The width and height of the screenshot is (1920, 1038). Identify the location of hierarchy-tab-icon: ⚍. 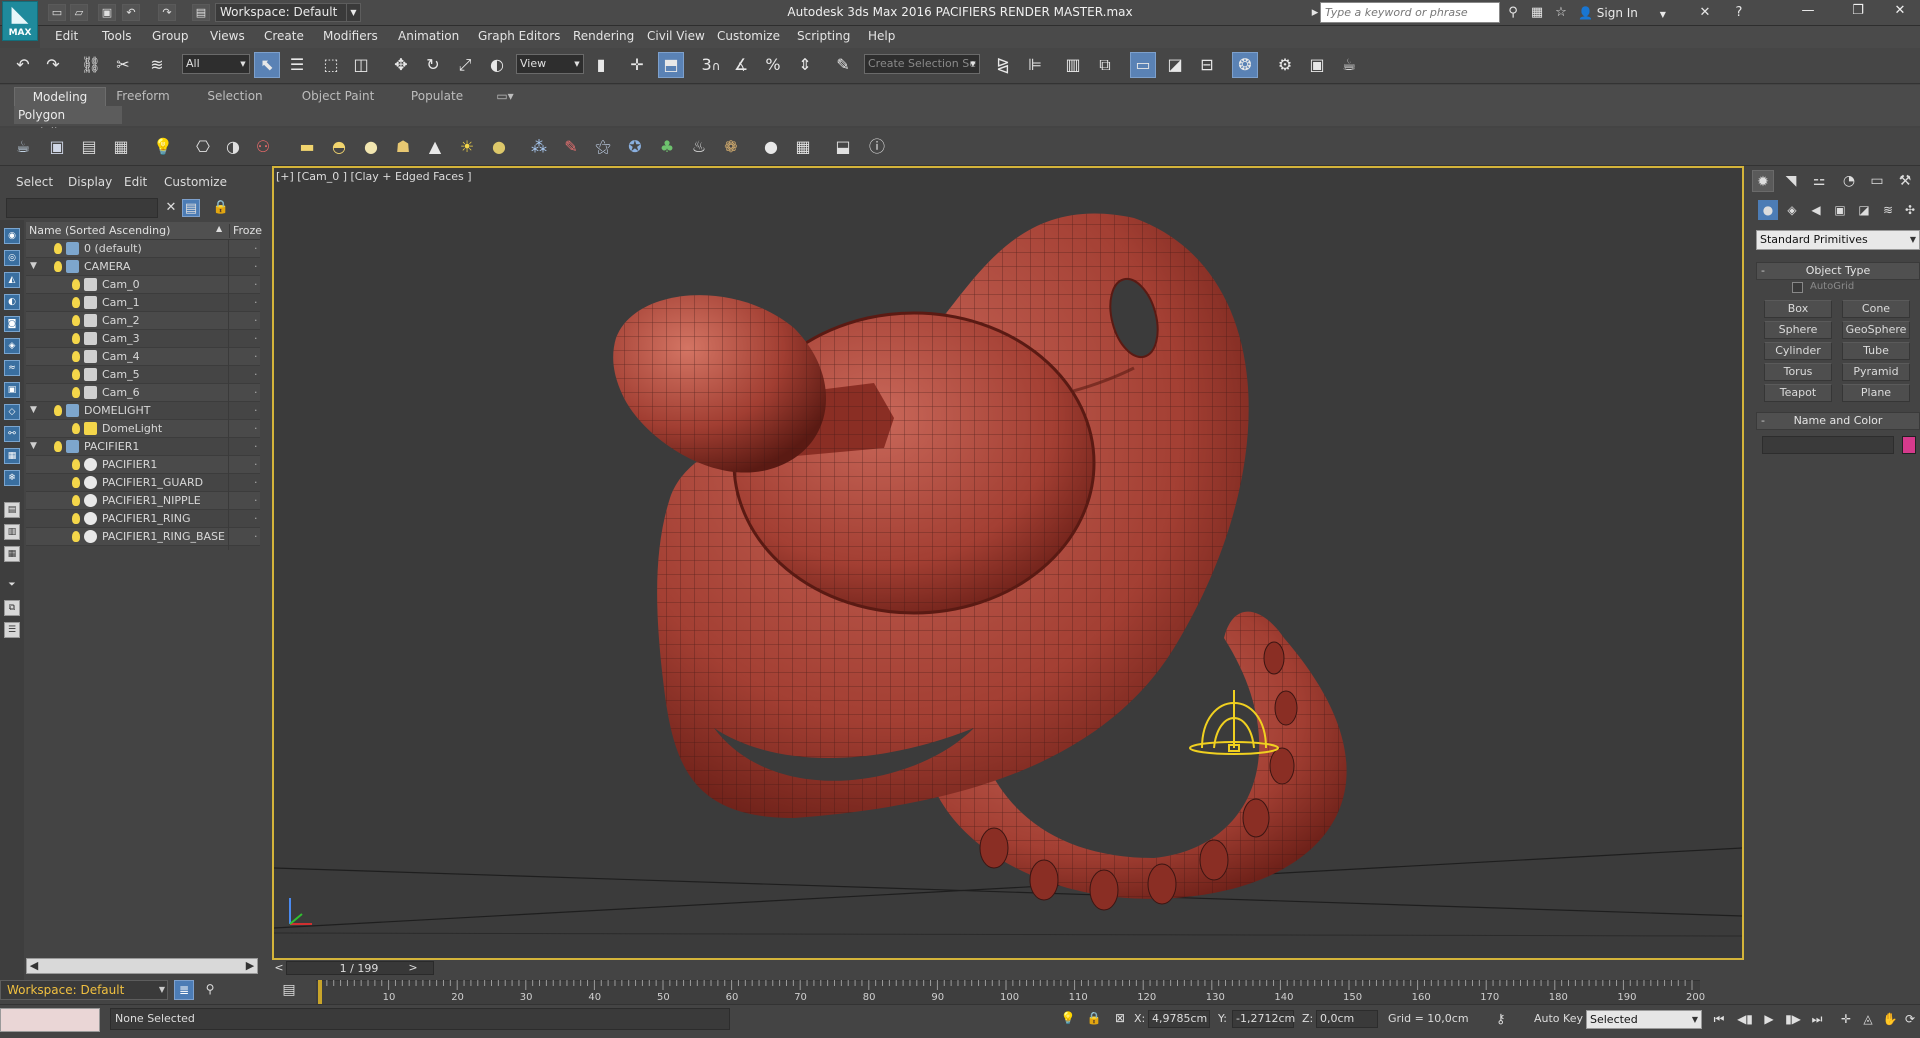
(1819, 181).